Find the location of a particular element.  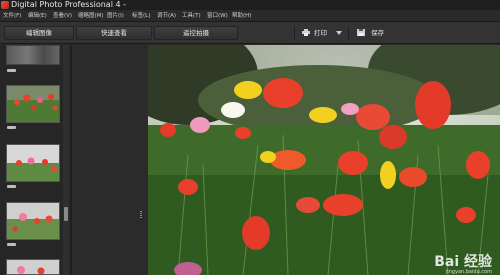

menu-file: 文件(F) is located at coordinates (12, 16).